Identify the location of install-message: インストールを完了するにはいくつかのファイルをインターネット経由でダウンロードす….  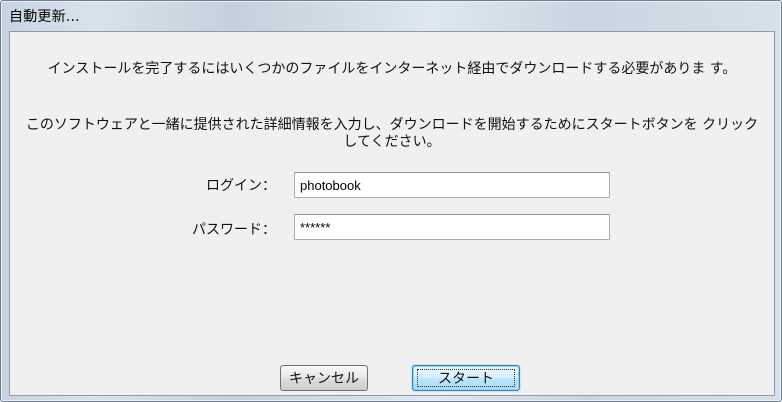
(392, 69).